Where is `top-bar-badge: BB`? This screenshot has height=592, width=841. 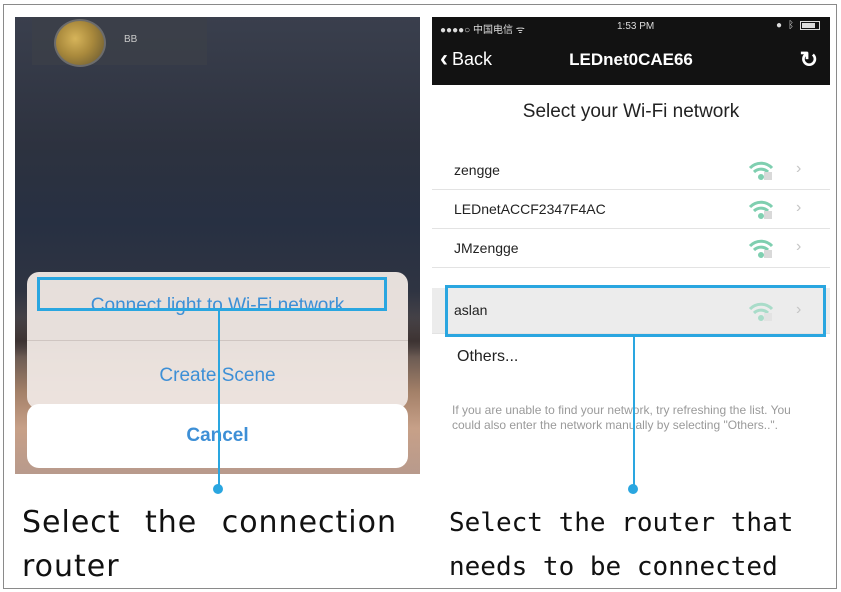
top-bar-badge: BB is located at coordinates (131, 39).